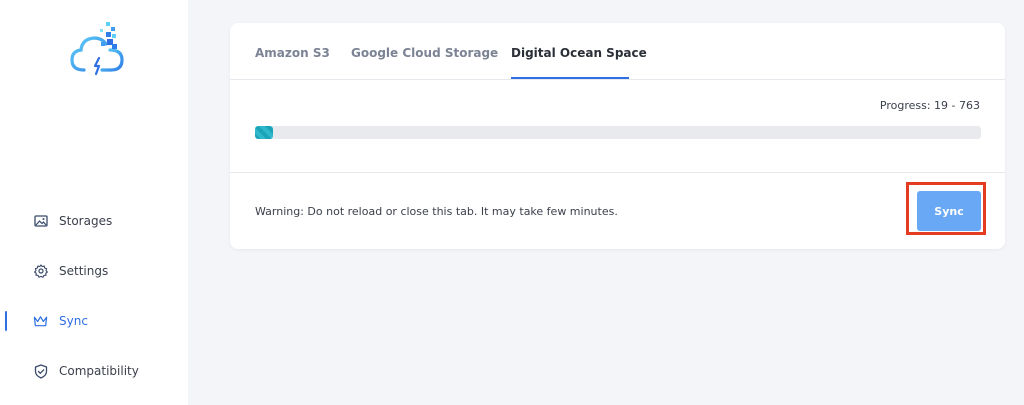 The height and width of the screenshot is (405, 1024). Describe the element at coordinates (40, 271) in the screenshot. I see `gear-icon` at that location.